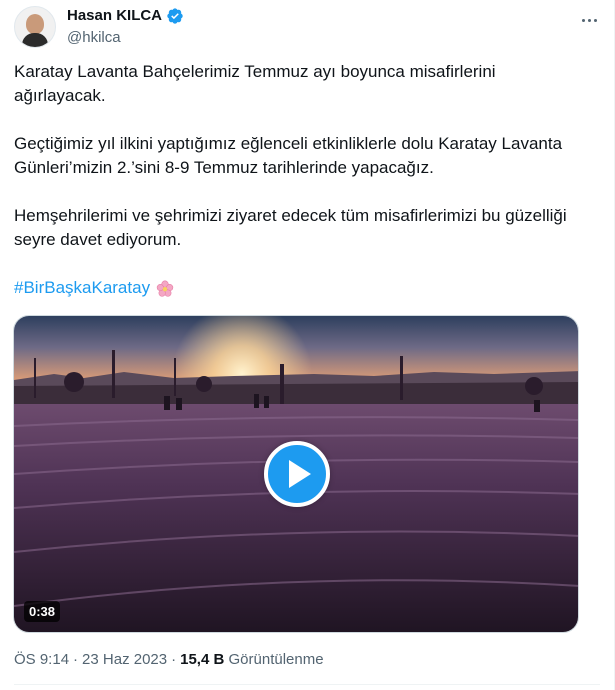  I want to click on more-options-icon, so click(589, 20).